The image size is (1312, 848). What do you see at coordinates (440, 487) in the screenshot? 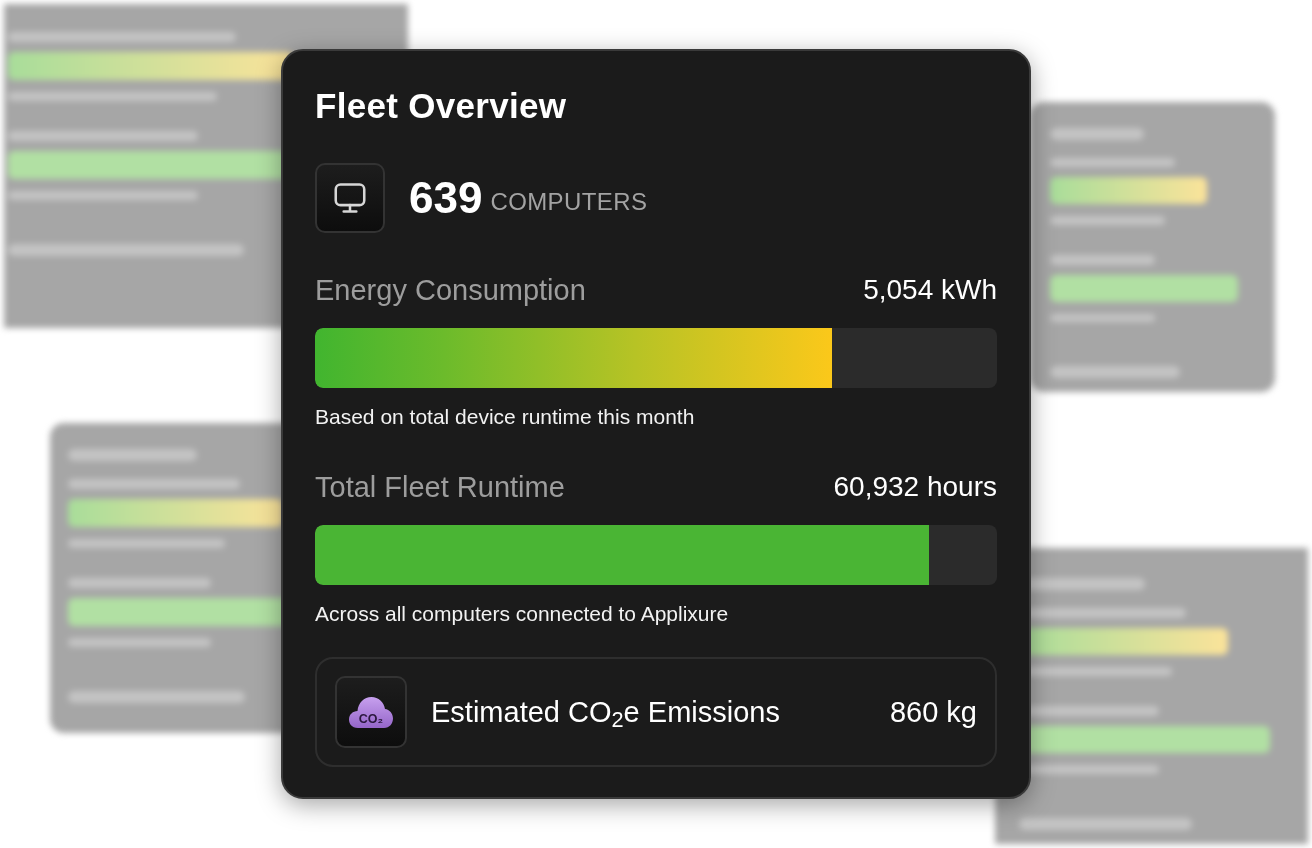
I see `metric-label: Total Fleet Runtime` at bounding box center [440, 487].